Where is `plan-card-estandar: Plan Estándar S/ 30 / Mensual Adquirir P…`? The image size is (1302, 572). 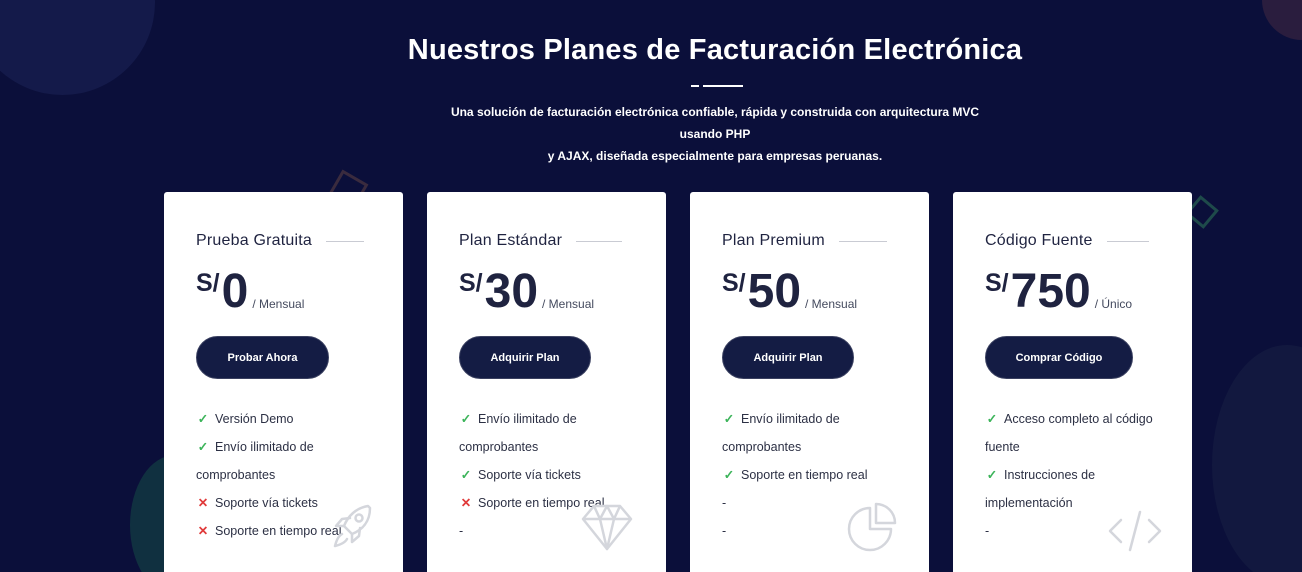 plan-card-estandar: Plan Estándar S/ 30 / Mensual Adquirir P… is located at coordinates (546, 382).